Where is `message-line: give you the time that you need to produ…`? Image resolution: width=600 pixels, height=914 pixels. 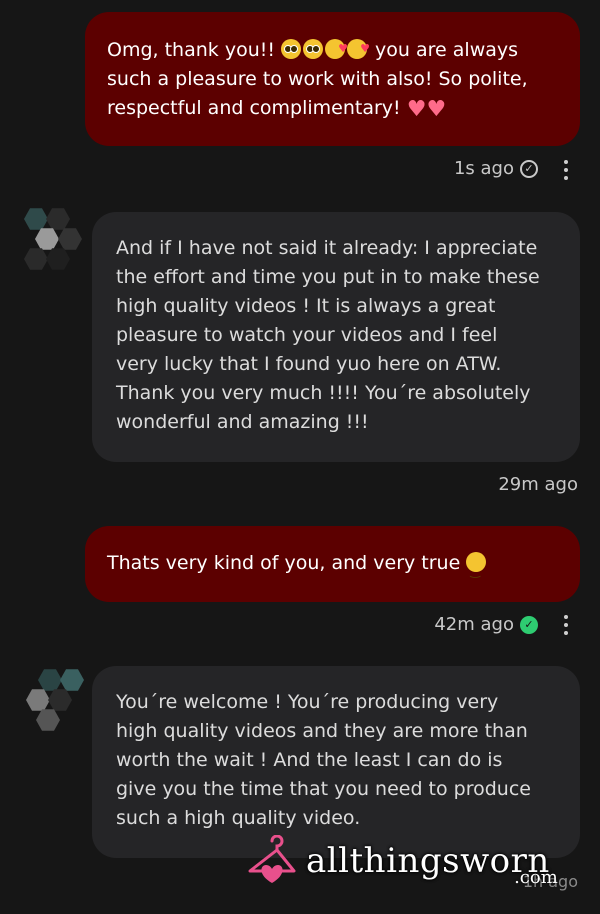 message-line: give you the time that you need to produ… is located at coordinates (323, 789).